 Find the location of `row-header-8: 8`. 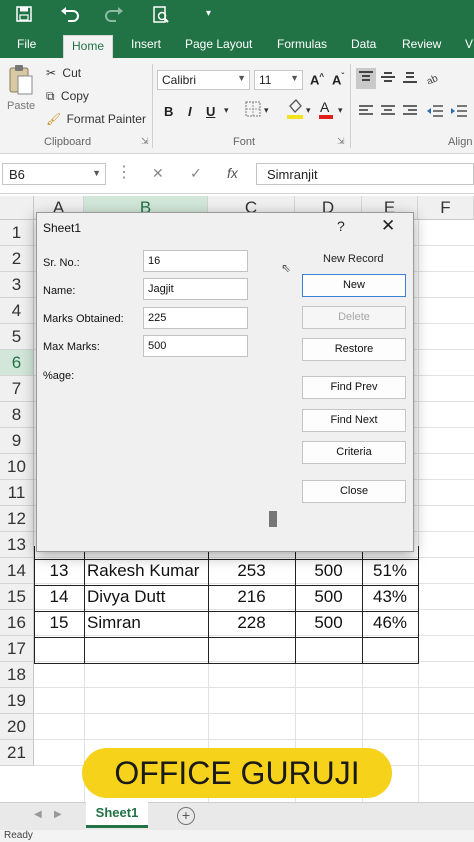

row-header-8: 8 is located at coordinates (17, 415).